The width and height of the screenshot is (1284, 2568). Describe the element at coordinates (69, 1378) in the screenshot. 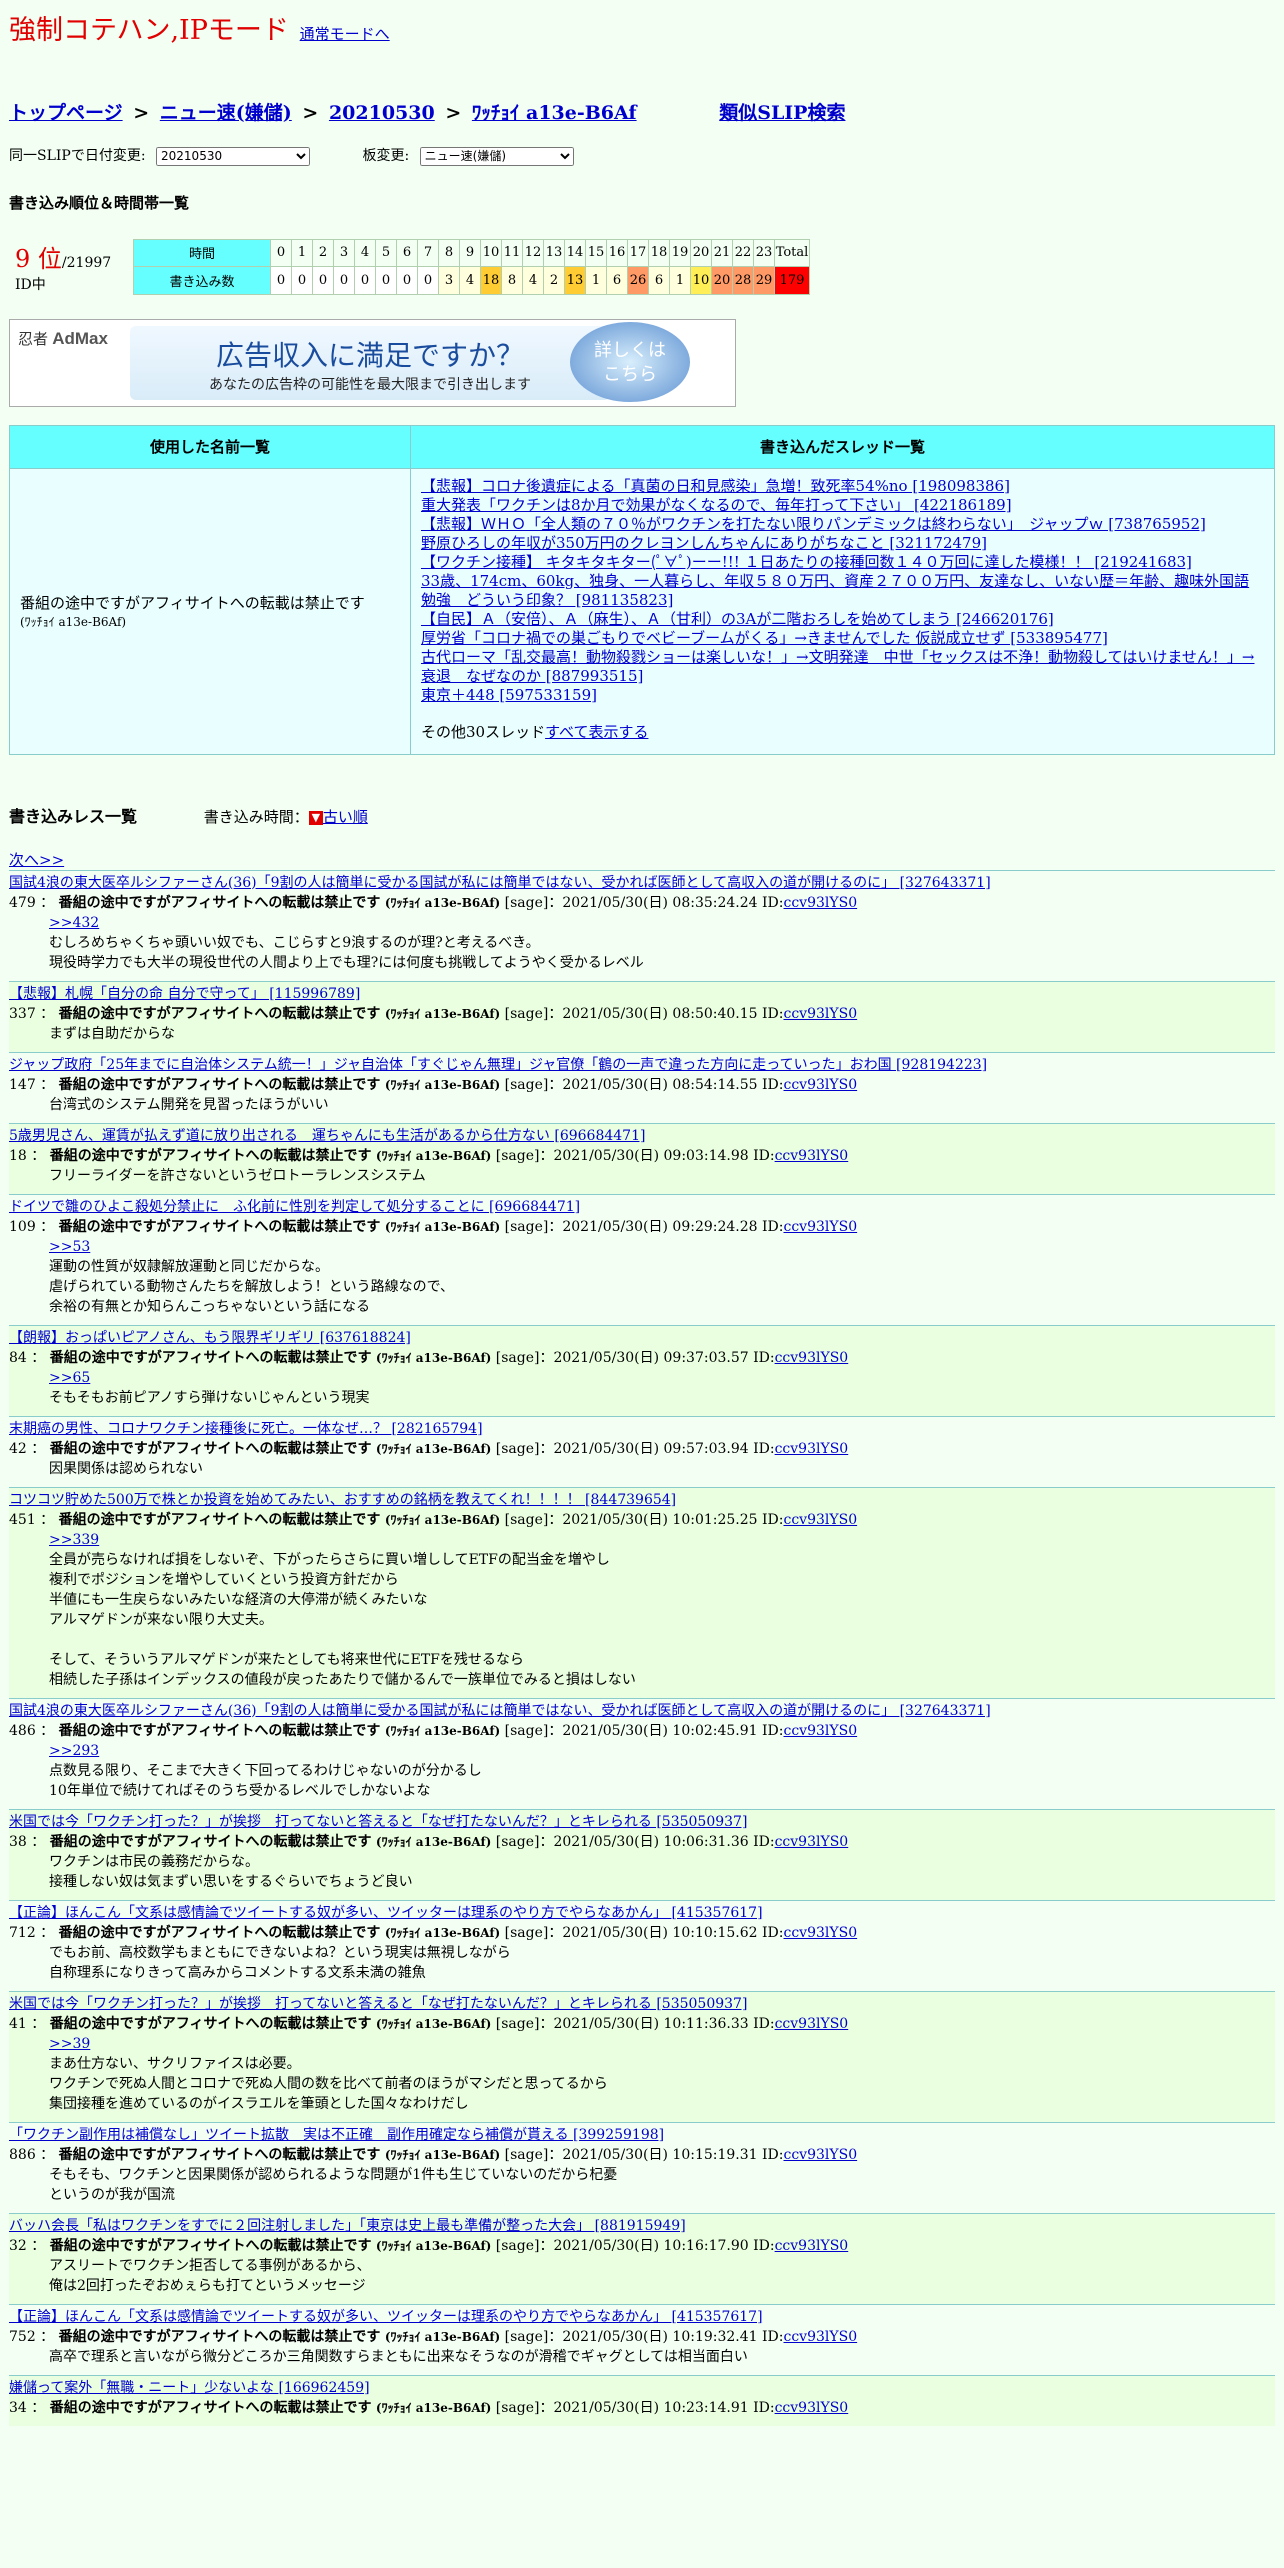

I see `reply-anchor-link: >>65` at that location.